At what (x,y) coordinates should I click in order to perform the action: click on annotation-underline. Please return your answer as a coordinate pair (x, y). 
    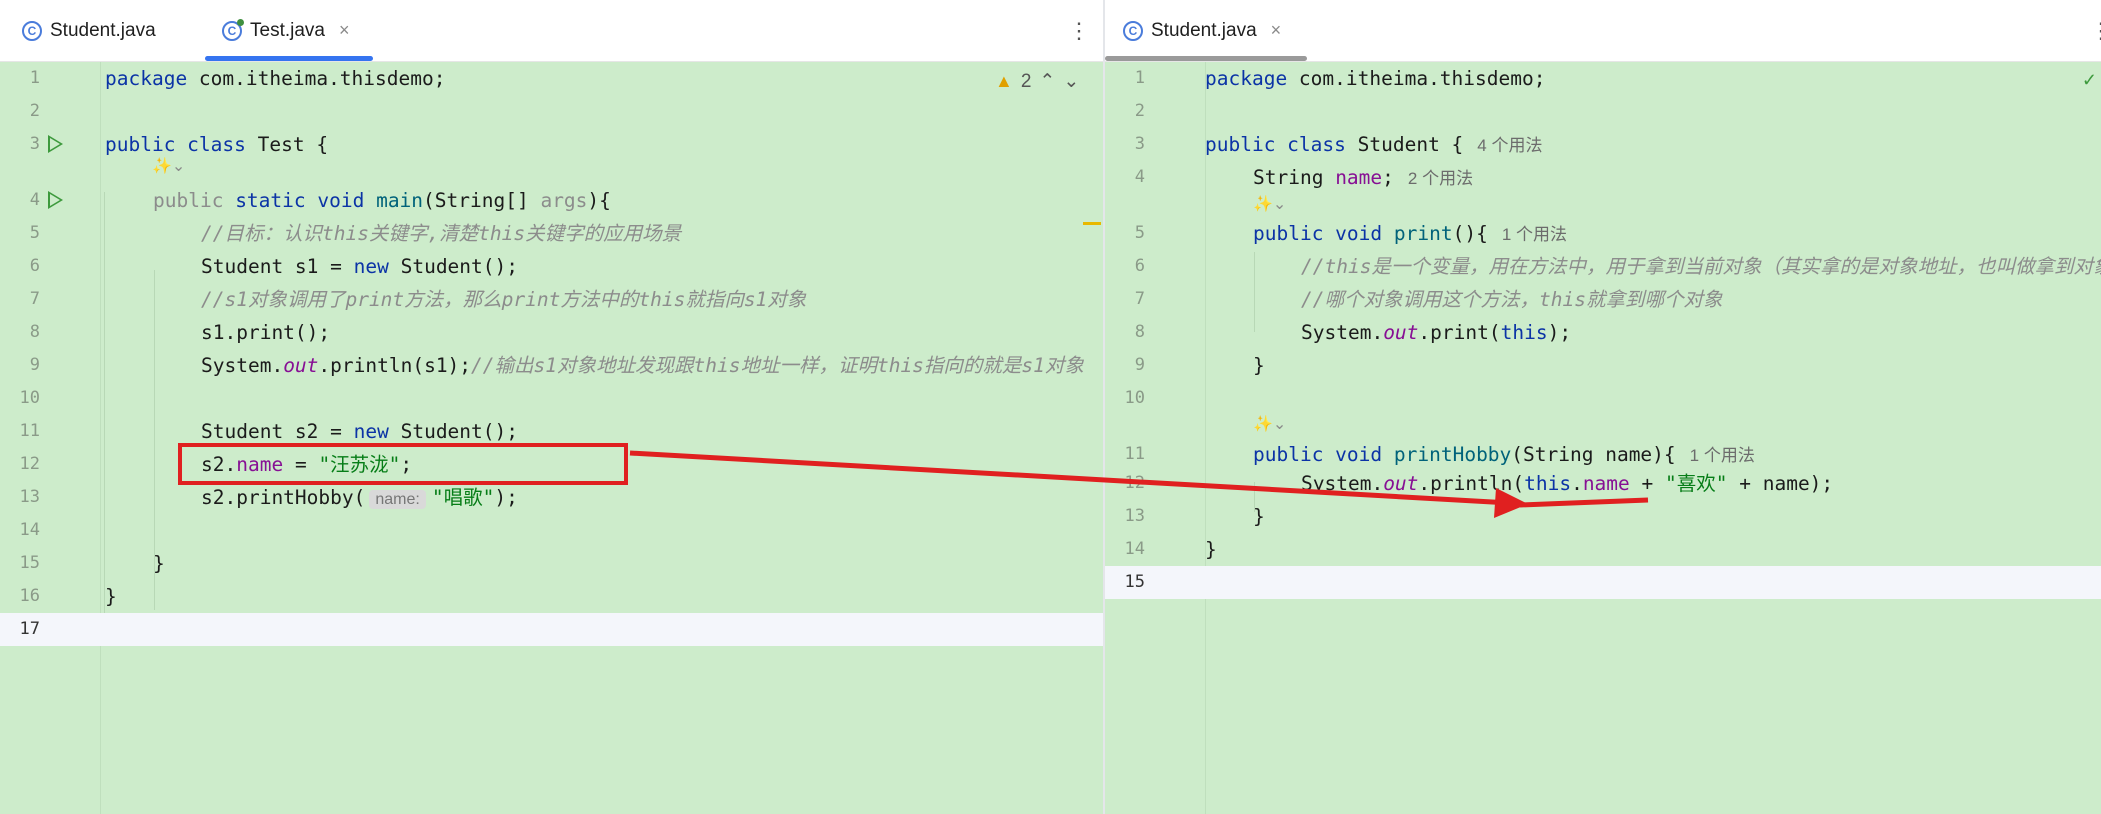
    Looking at the image, I should click on (1584, 502).